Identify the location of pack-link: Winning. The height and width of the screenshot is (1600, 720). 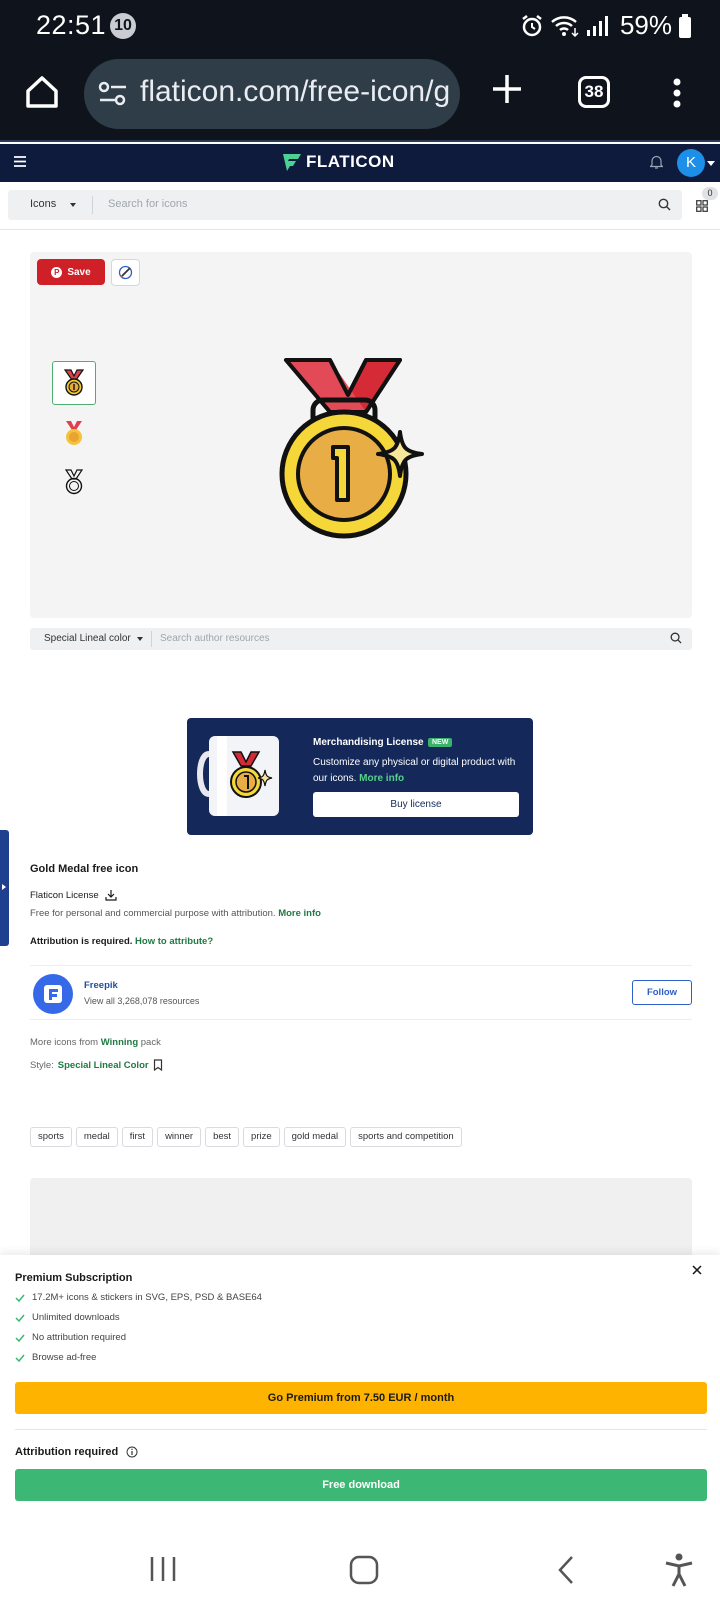
(119, 1042).